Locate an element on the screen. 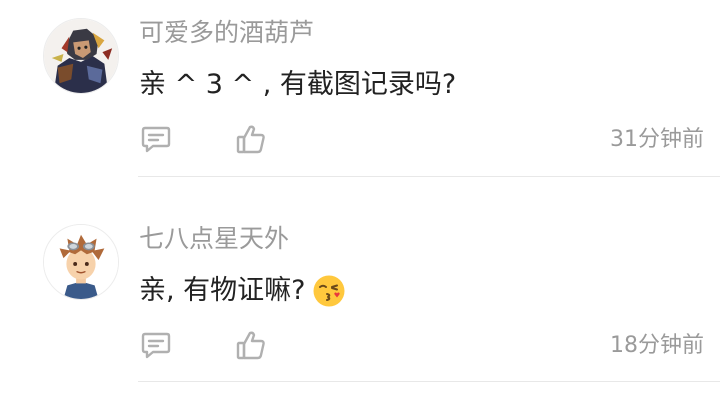 The width and height of the screenshot is (720, 404). username: 可爱多的酒葫芦 is located at coordinates (226, 33).